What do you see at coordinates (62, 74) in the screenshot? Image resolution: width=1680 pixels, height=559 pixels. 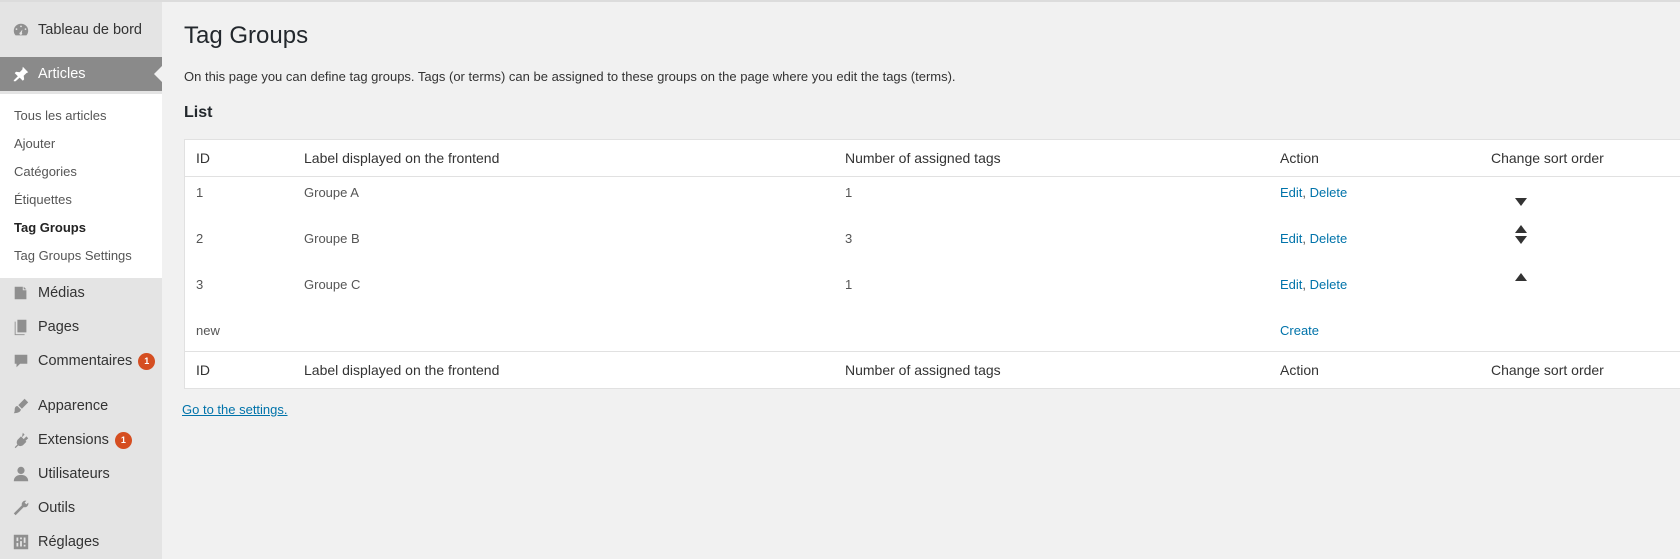 I see `menu-item-label: Articles` at bounding box center [62, 74].